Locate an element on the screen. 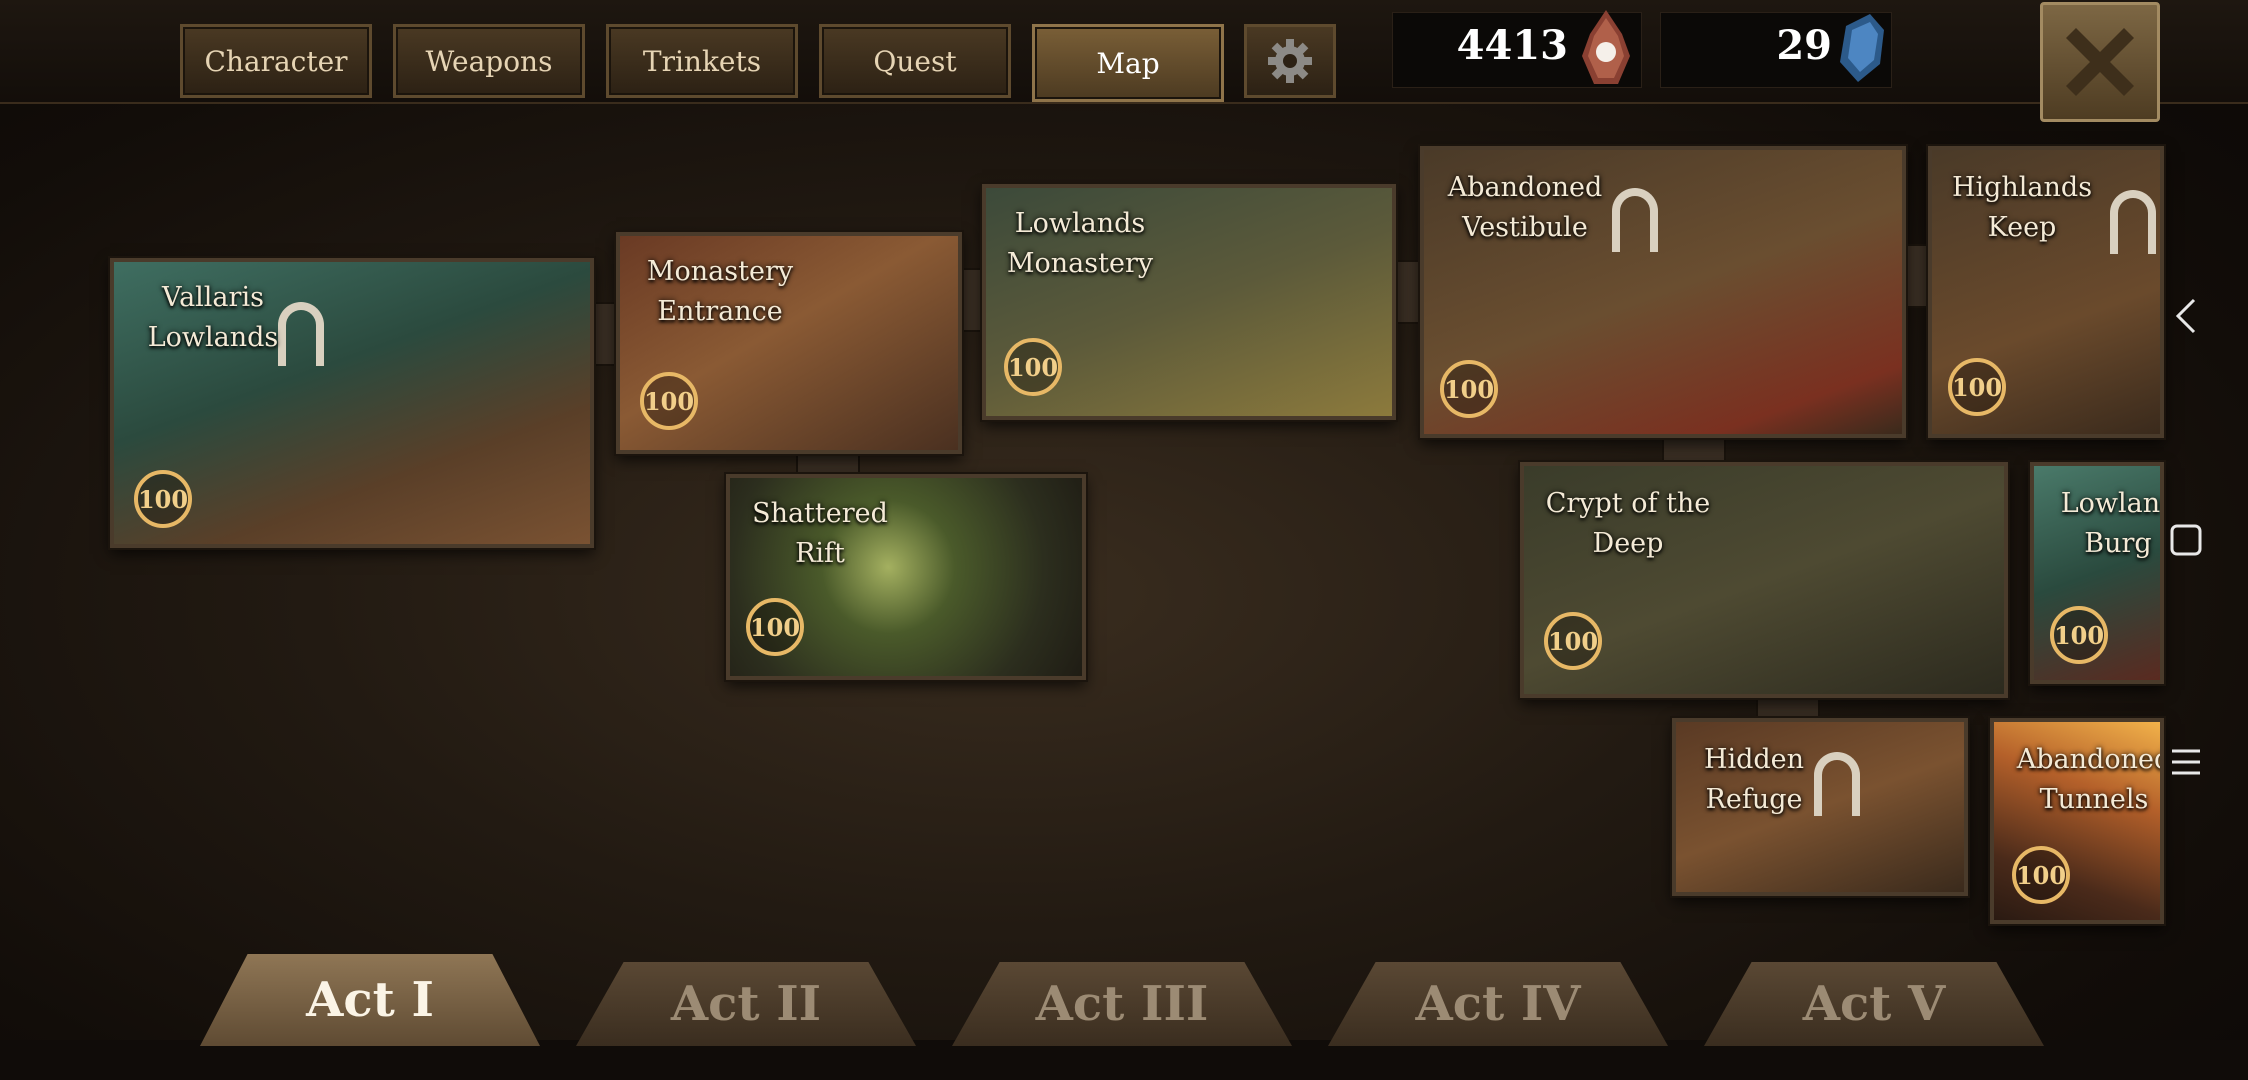 The width and height of the screenshot is (2248, 1080). map-tile-abandoned-vestibule: Abandoned Vestibule 100 is located at coordinates (1663, 292).